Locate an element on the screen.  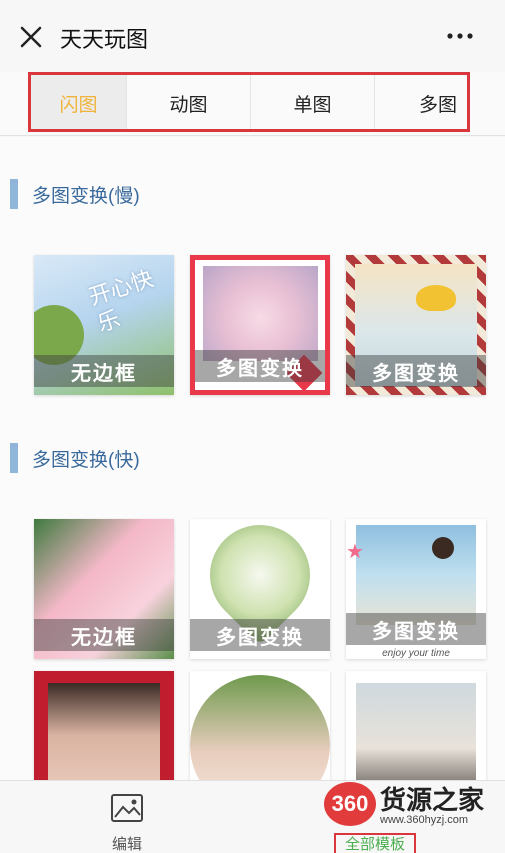
flower-photo is located at coordinates (260, 313).